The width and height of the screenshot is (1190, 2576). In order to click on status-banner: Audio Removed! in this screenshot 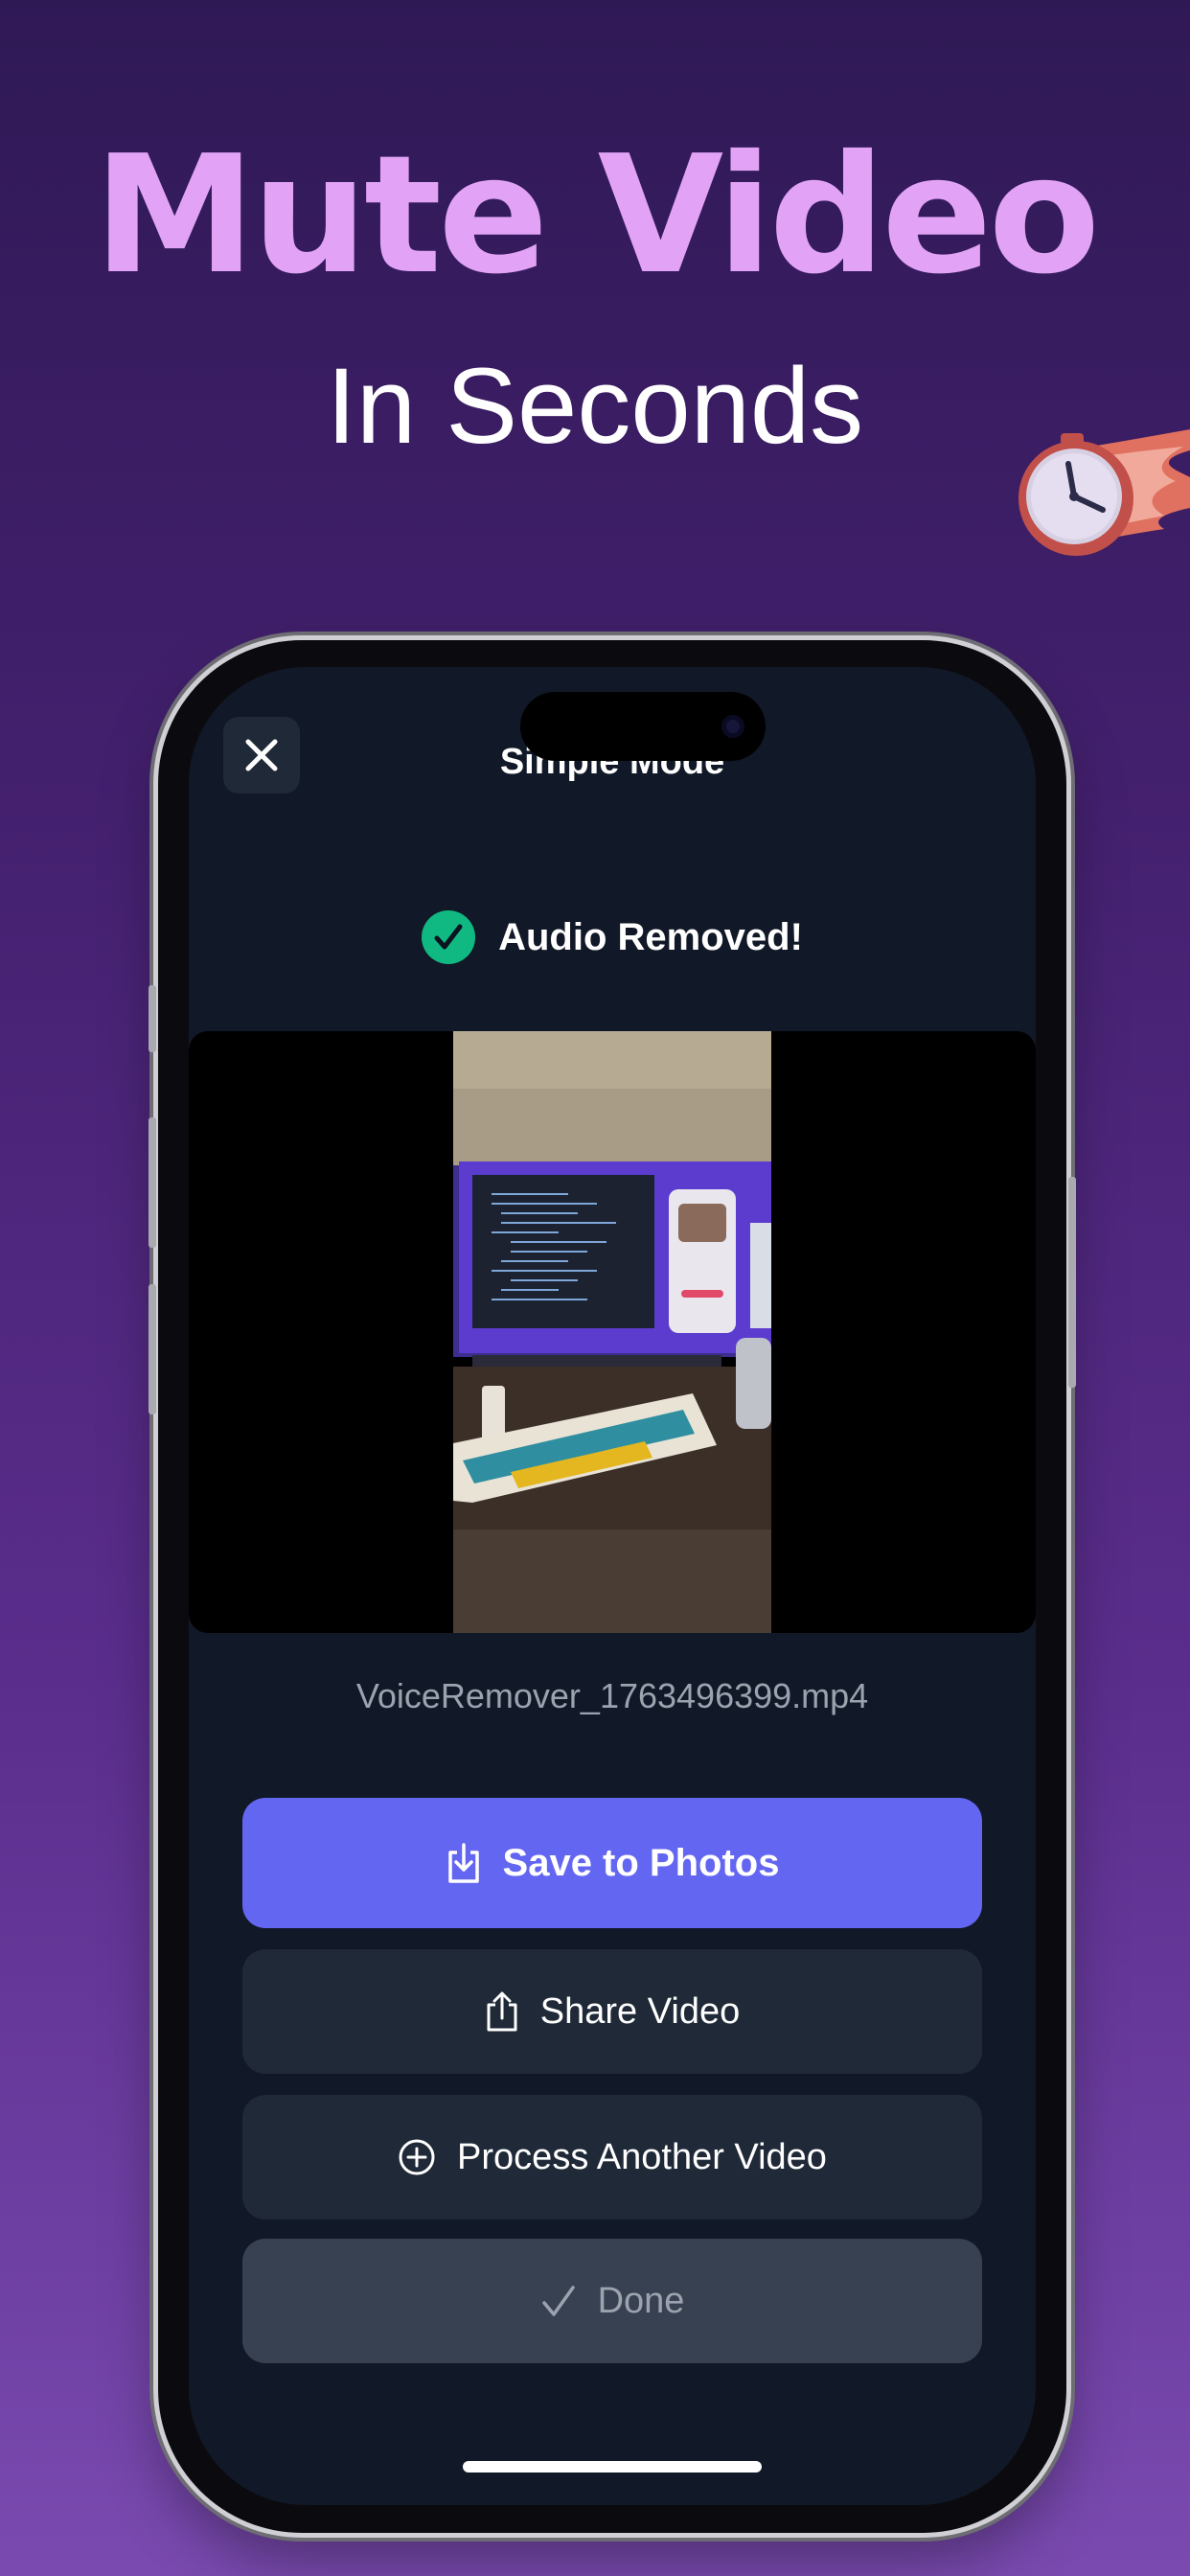, I will do `click(612, 937)`.